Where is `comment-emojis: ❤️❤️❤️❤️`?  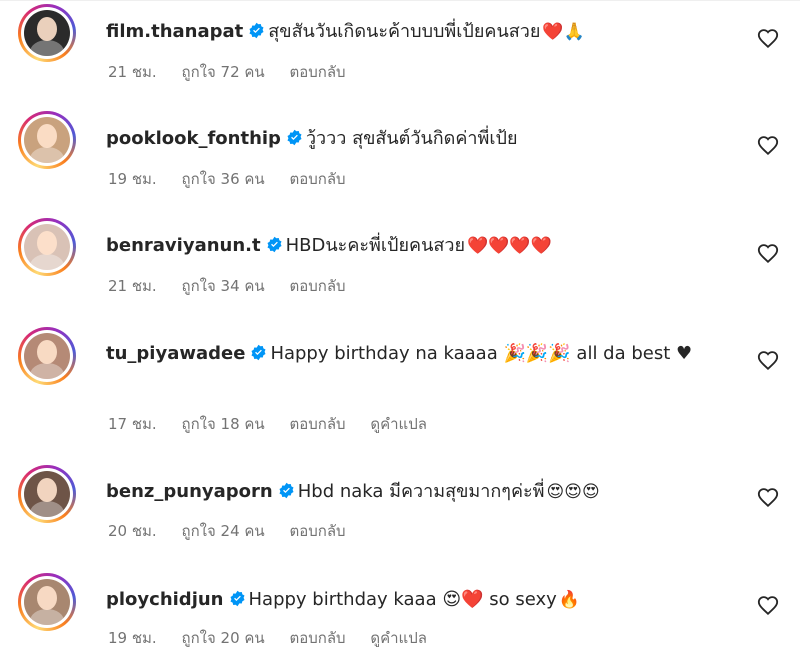
comment-emojis: ❤️❤️❤️❤️ is located at coordinates (509, 246).